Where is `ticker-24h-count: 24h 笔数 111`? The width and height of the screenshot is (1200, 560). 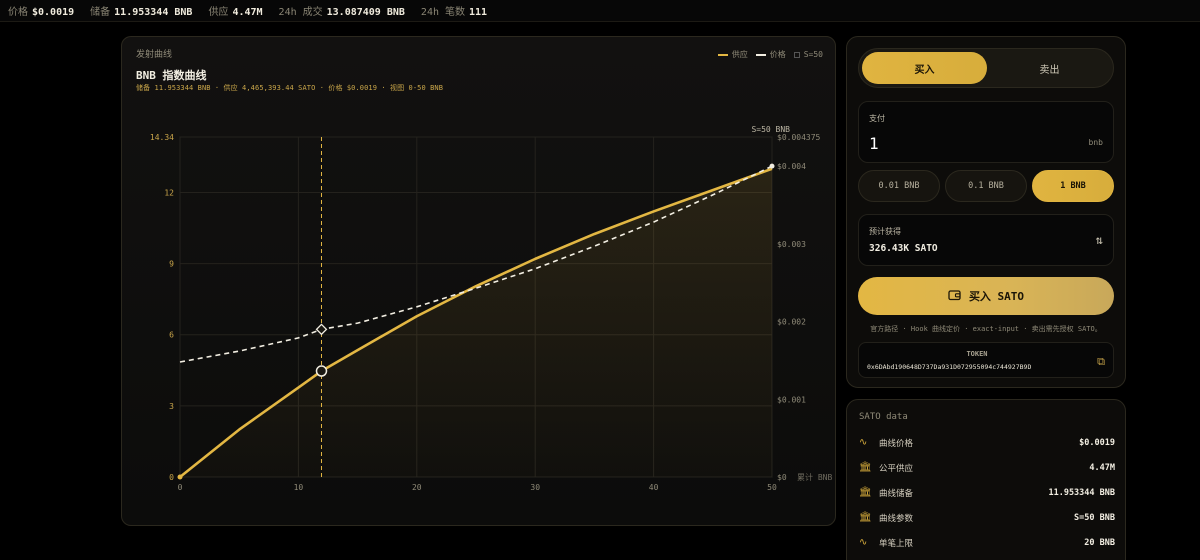
ticker-24h-count: 24h 笔数 111 is located at coordinates (454, 12).